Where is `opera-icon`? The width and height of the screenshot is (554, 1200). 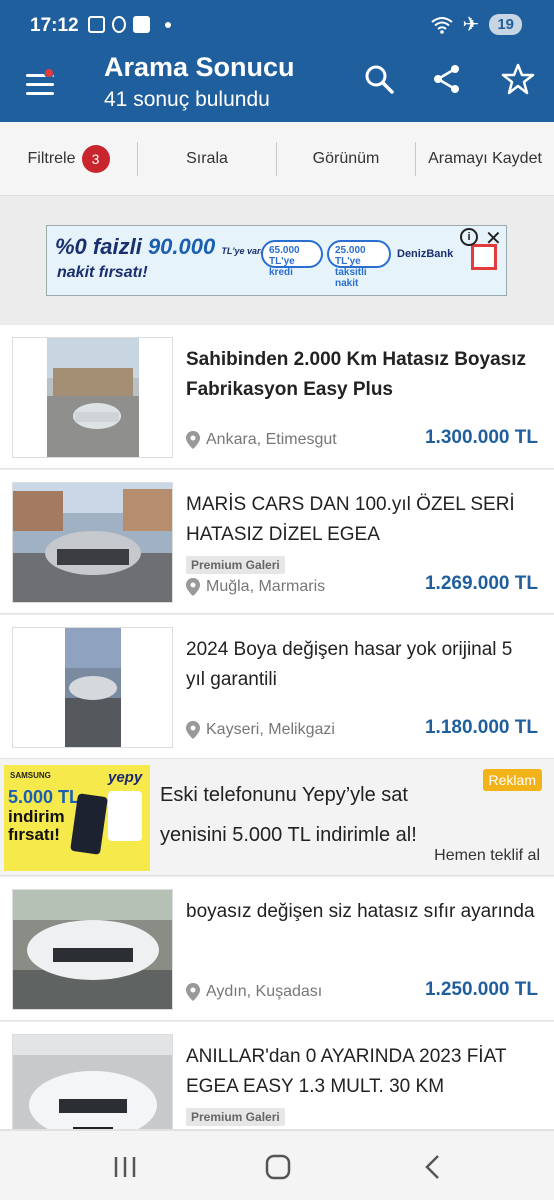 opera-icon is located at coordinates (119, 24).